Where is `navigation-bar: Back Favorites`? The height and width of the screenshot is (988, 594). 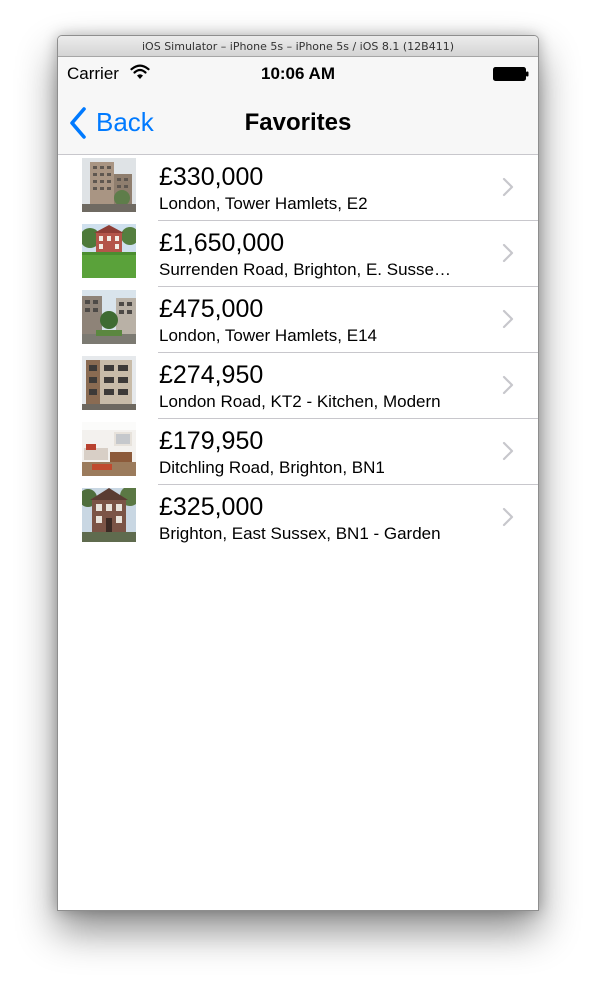
navigation-bar: Back Favorites is located at coordinates (298, 123).